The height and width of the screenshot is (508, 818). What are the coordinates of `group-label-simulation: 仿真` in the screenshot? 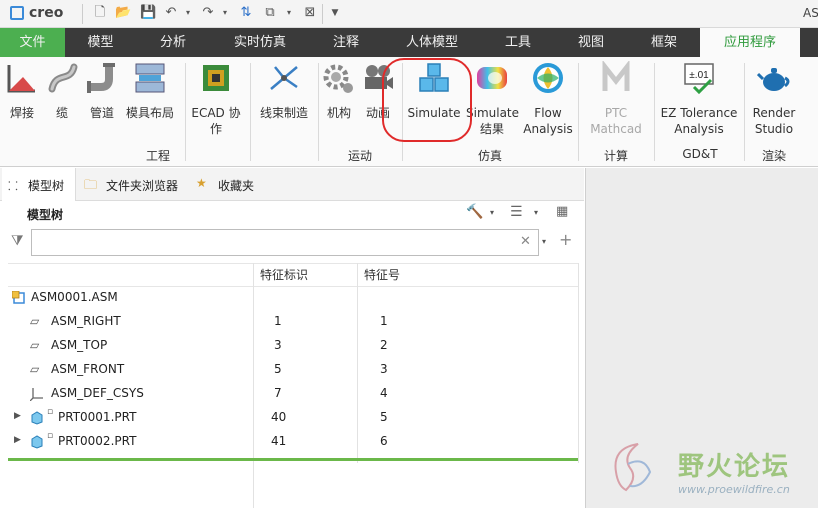 It's located at (489, 156).